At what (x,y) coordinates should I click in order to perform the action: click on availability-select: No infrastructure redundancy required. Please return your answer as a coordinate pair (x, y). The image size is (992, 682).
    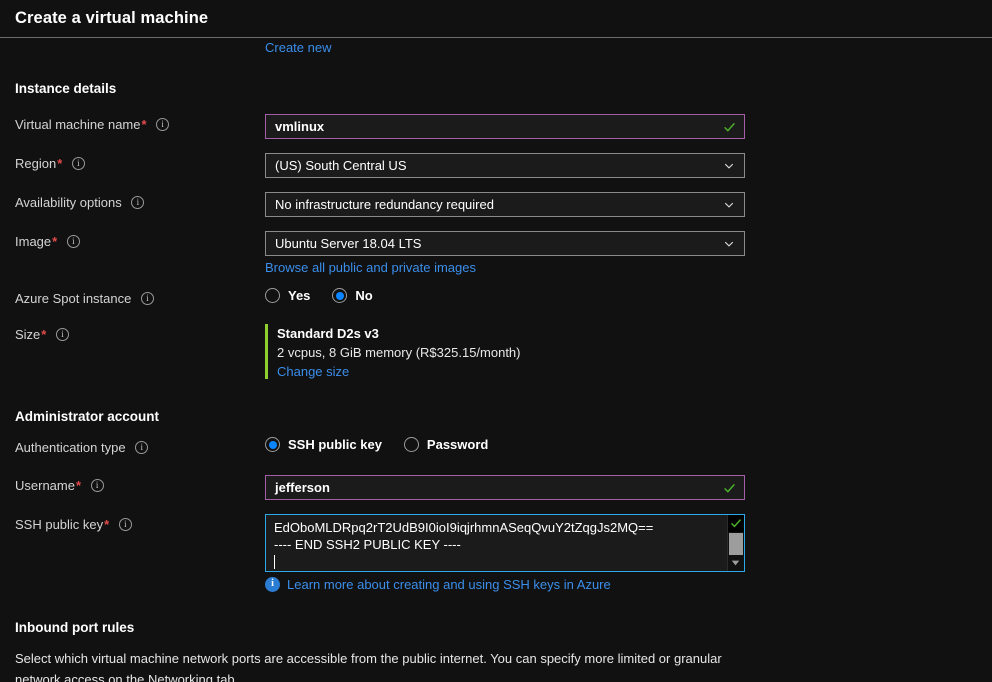
    Looking at the image, I should click on (505, 204).